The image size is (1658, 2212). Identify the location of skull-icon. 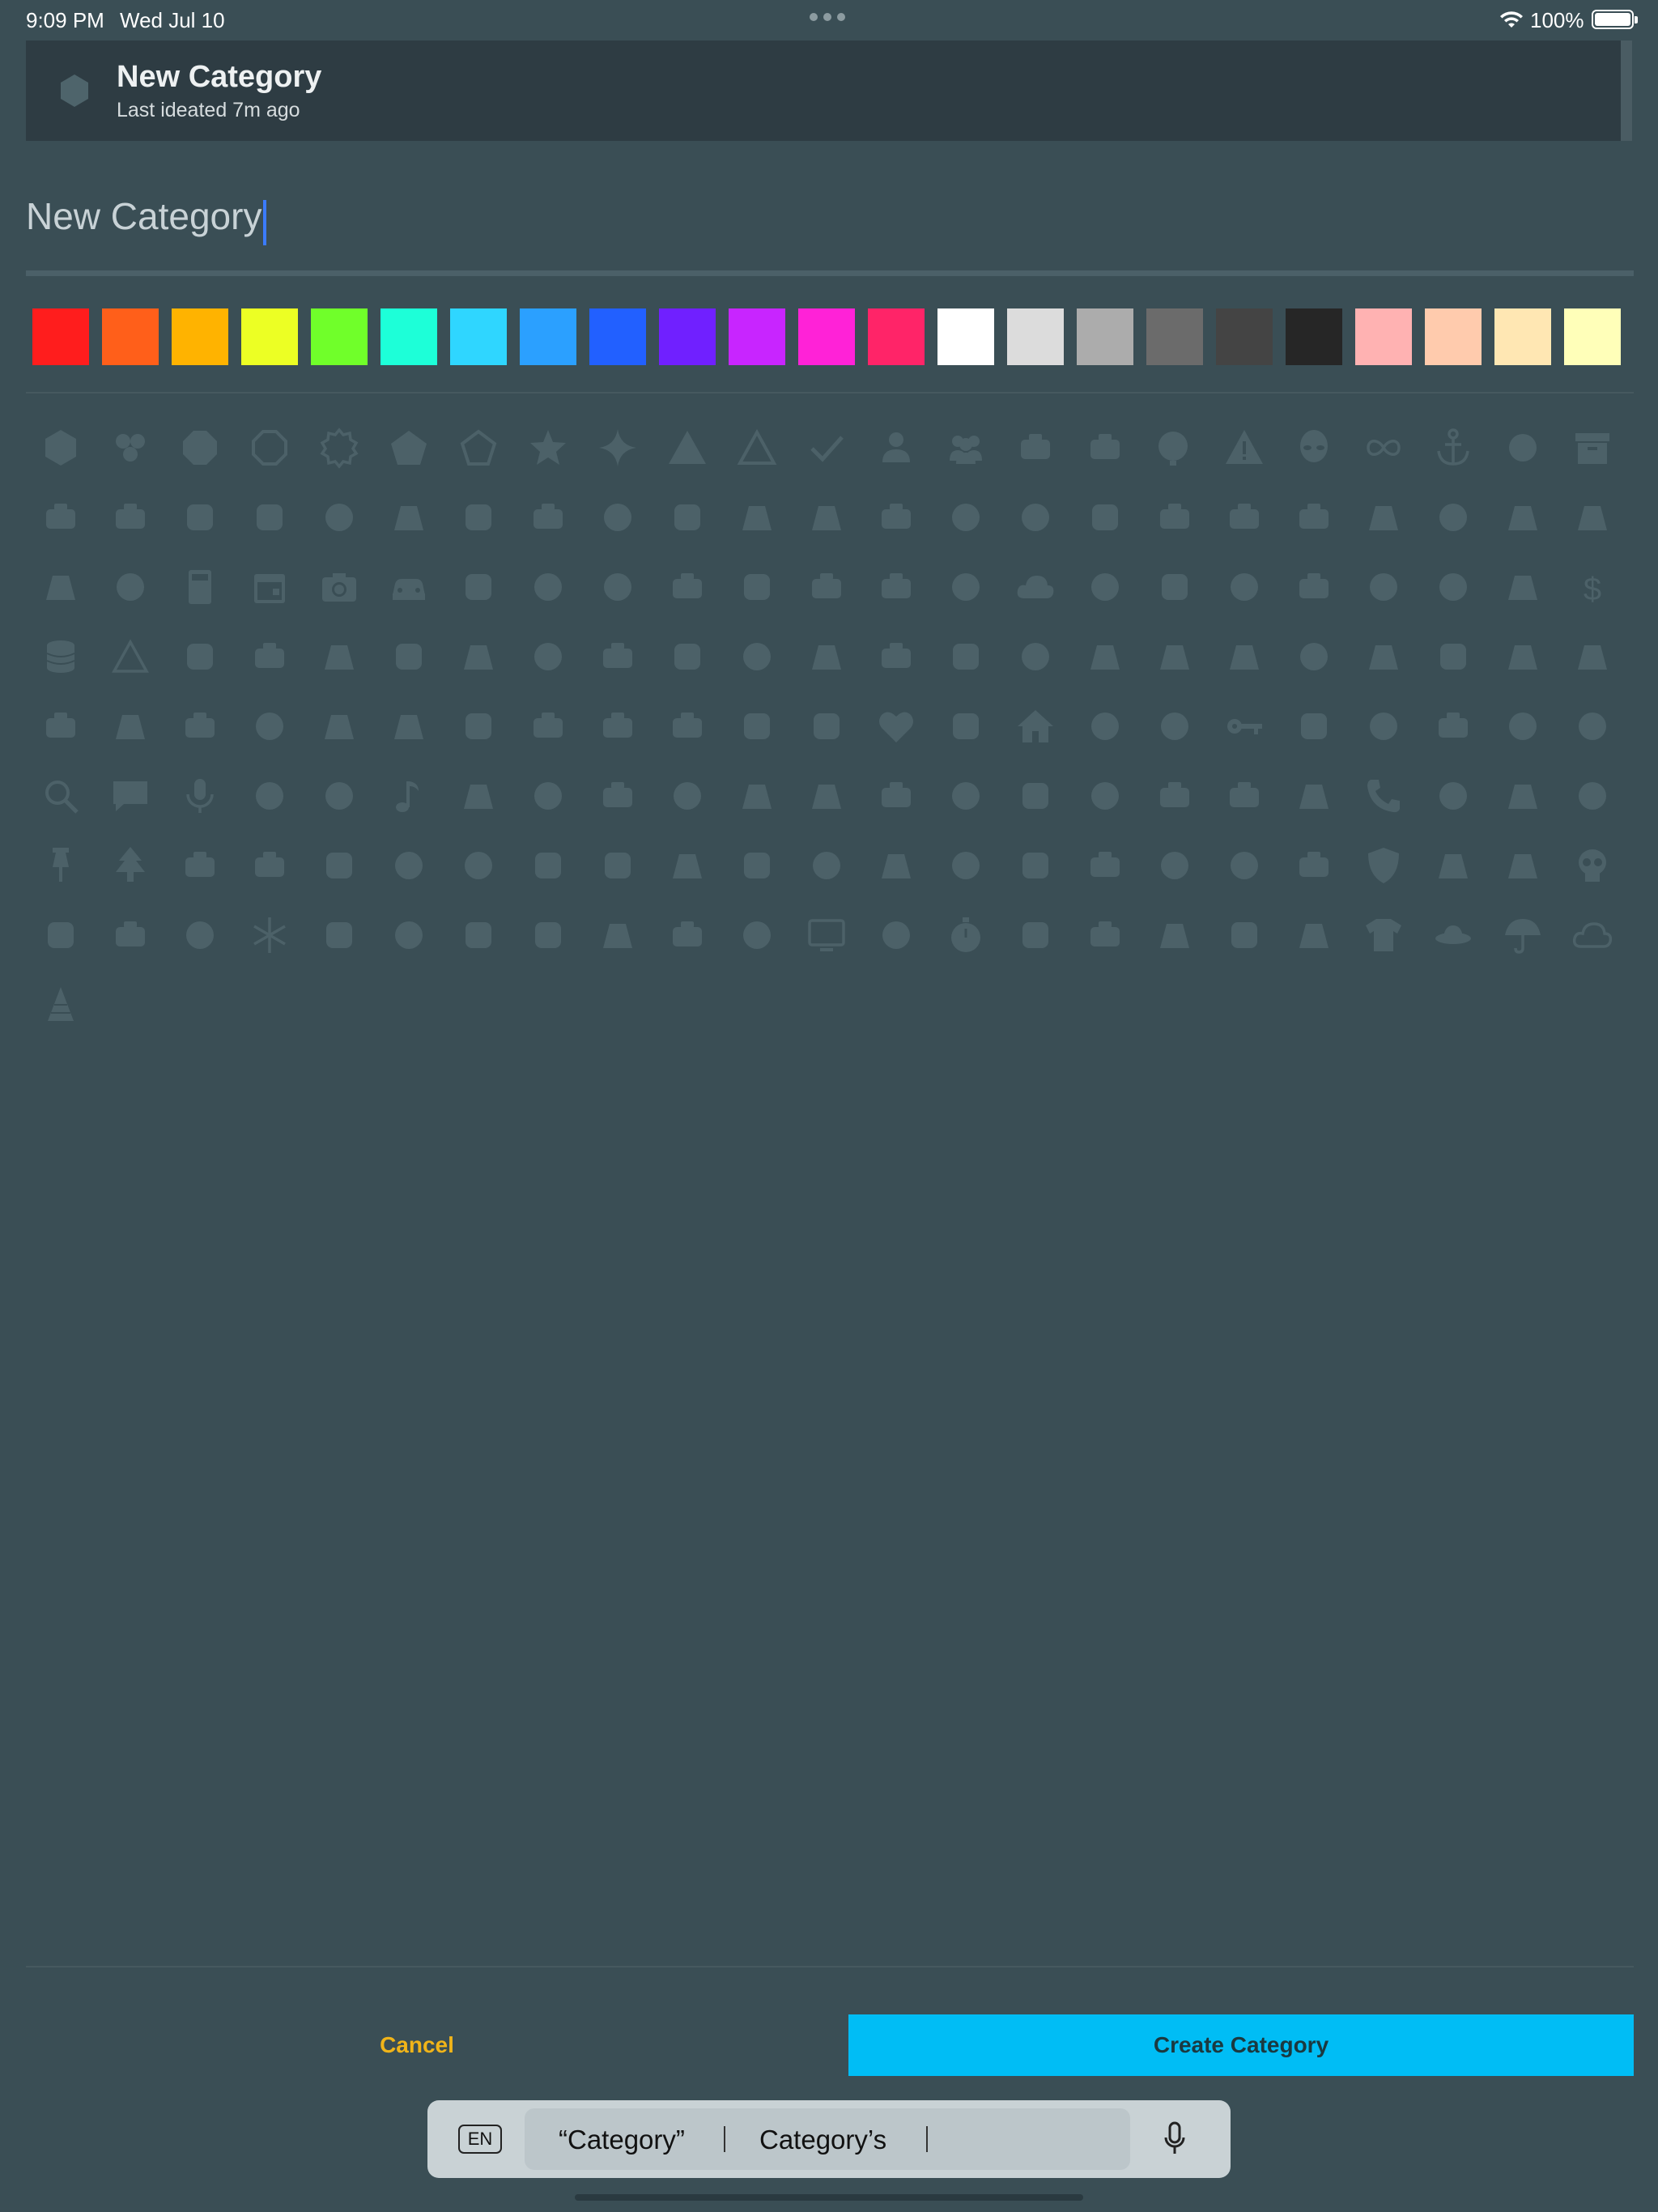
(1592, 866).